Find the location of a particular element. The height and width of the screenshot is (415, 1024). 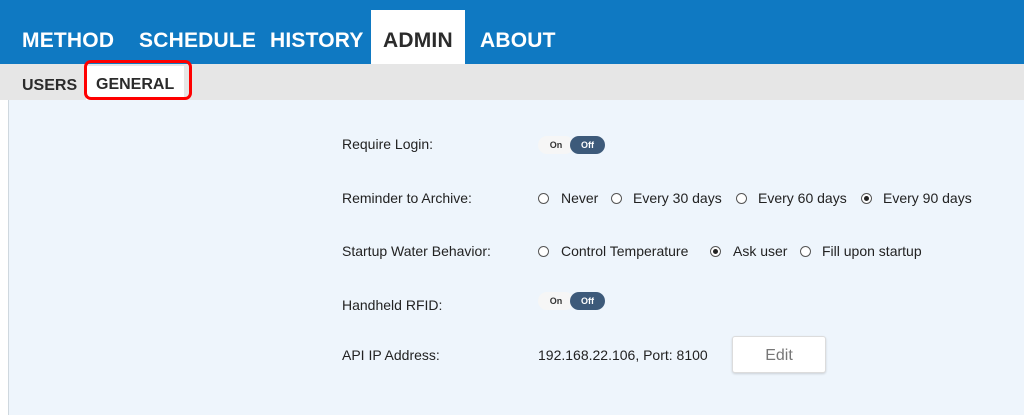

api-label: API IP Address: is located at coordinates (391, 355).